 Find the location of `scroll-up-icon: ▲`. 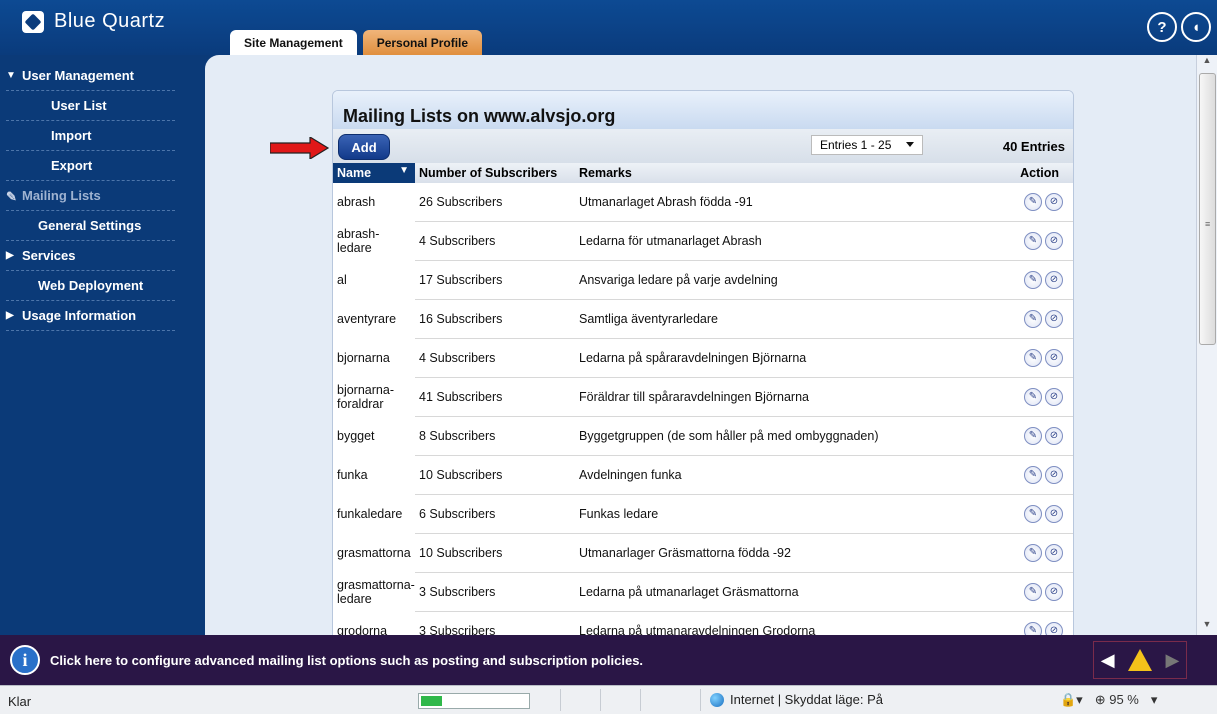

scroll-up-icon: ▲ is located at coordinates (1207, 63).